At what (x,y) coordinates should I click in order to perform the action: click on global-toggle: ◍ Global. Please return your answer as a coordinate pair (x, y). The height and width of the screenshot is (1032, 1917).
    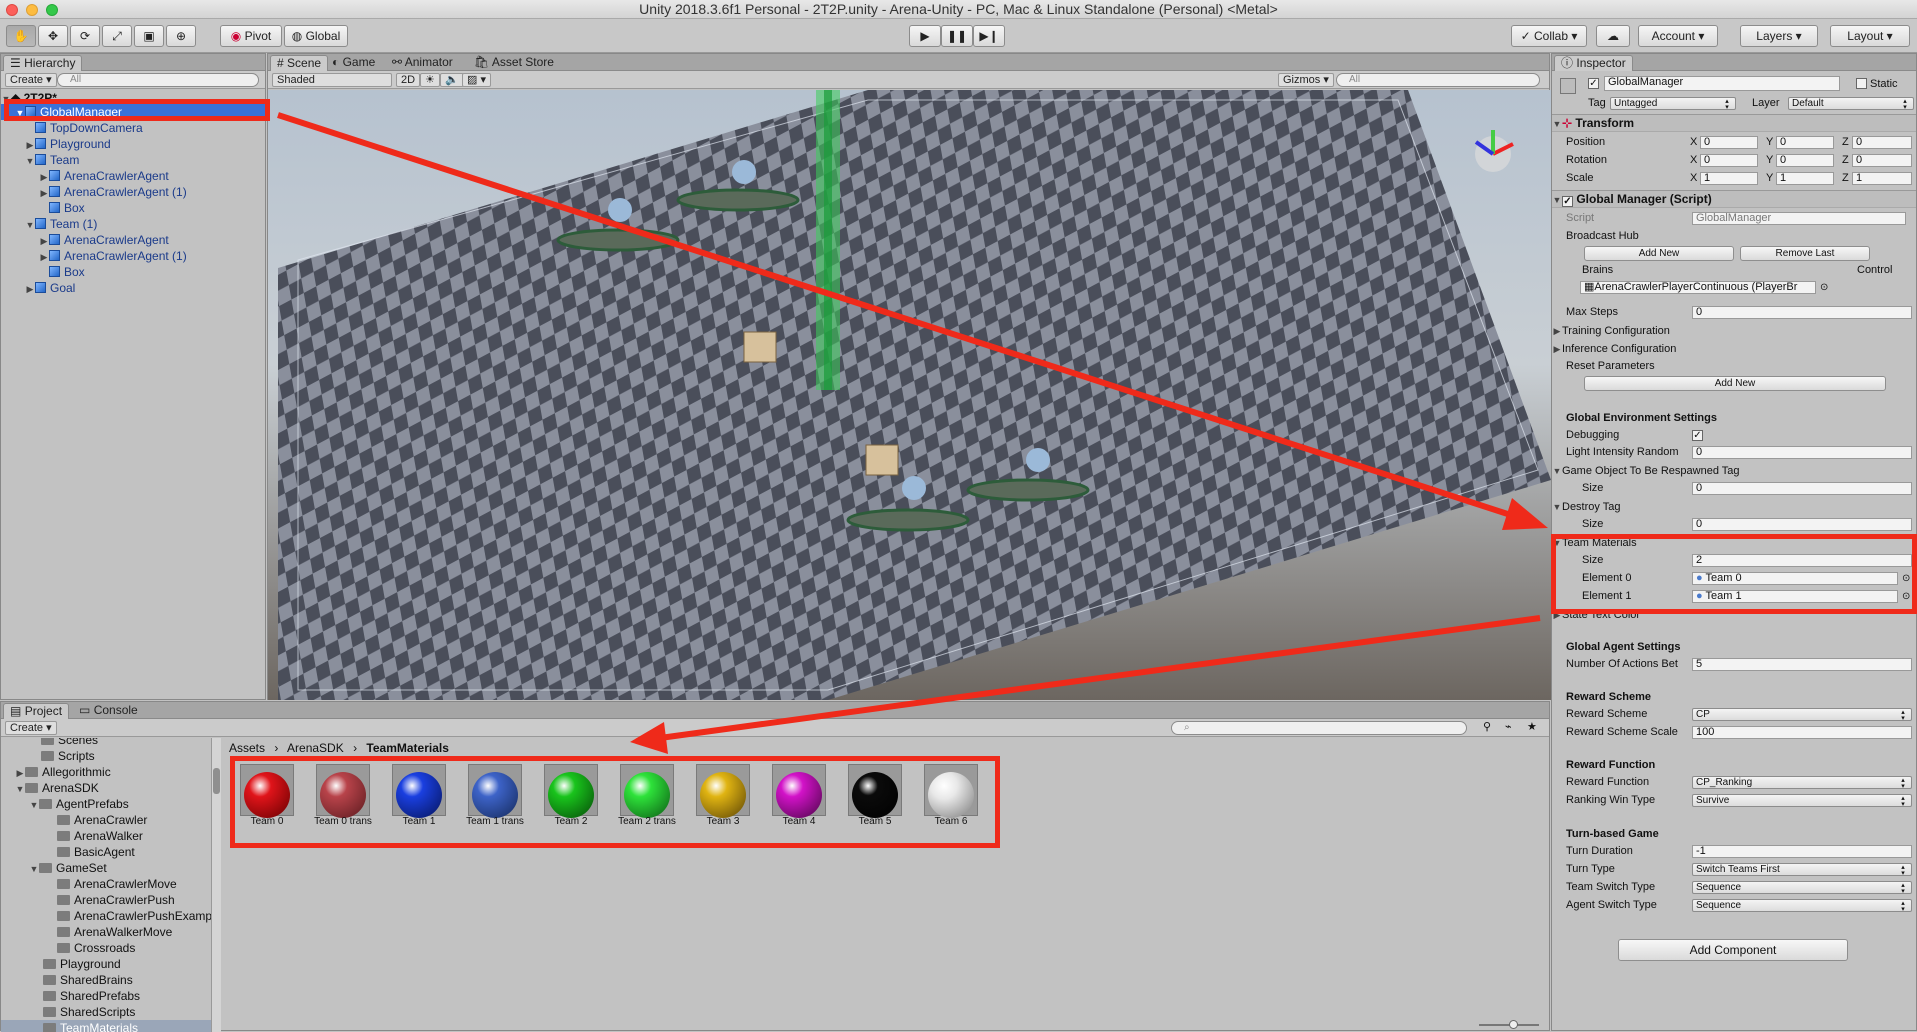
    Looking at the image, I should click on (316, 36).